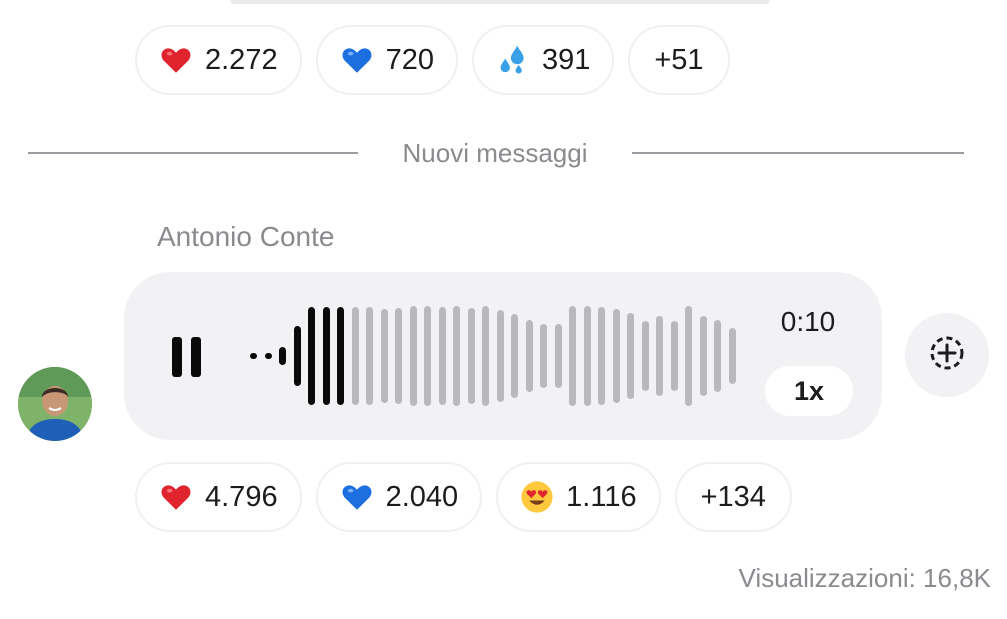  I want to click on heart-eyes-icon, so click(537, 497).